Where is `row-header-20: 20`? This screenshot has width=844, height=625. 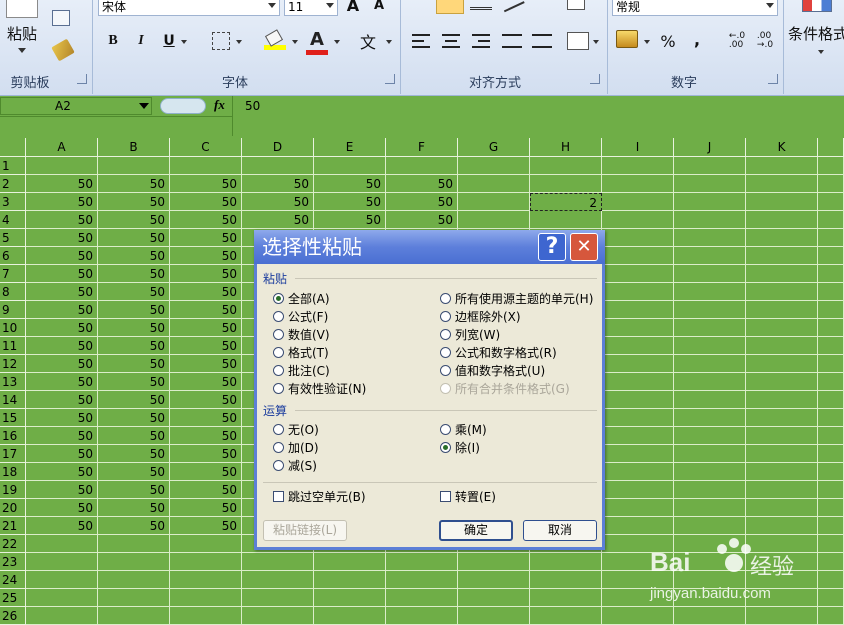
row-header-20: 20 is located at coordinates (13, 508).